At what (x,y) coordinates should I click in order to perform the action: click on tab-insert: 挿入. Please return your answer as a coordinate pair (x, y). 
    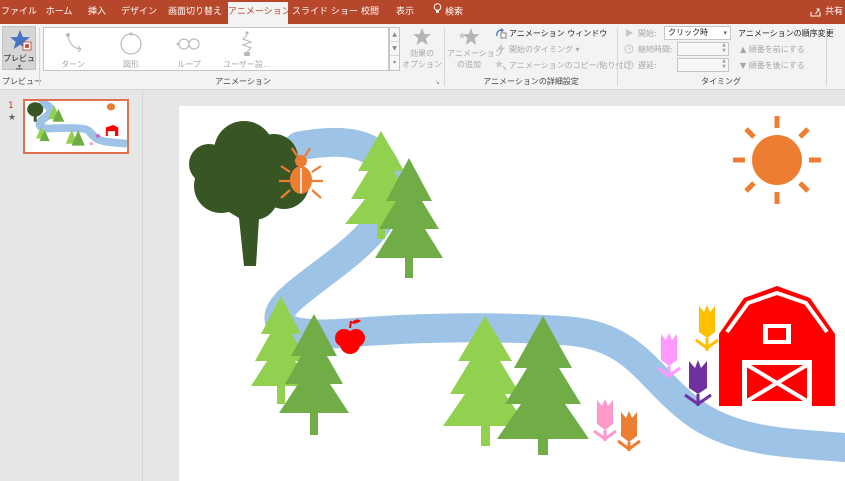
    Looking at the image, I should click on (97, 12).